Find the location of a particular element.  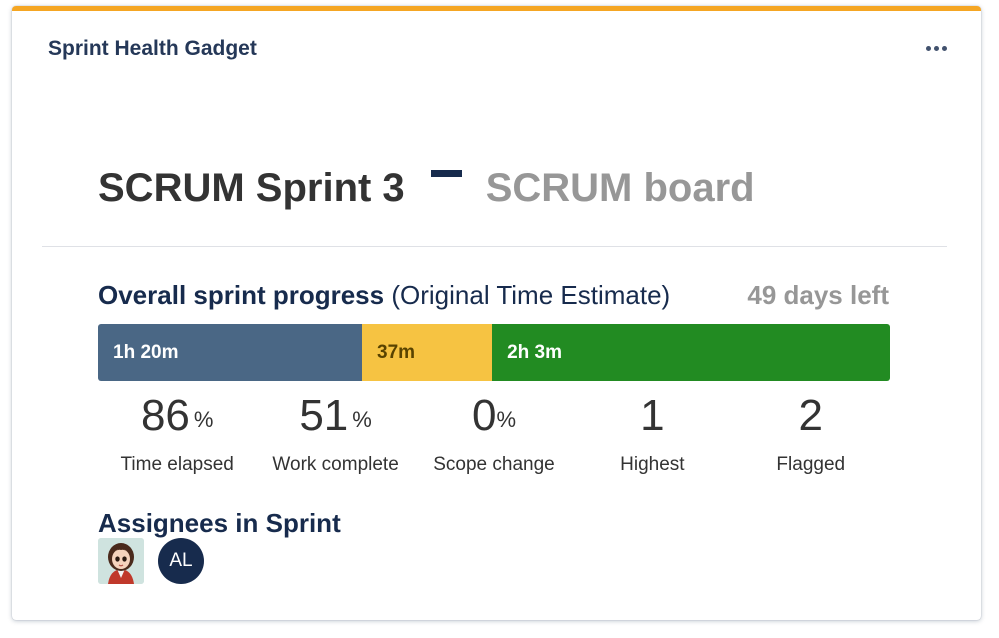

stat-work-complete: 51% Work complete is located at coordinates (335, 433).